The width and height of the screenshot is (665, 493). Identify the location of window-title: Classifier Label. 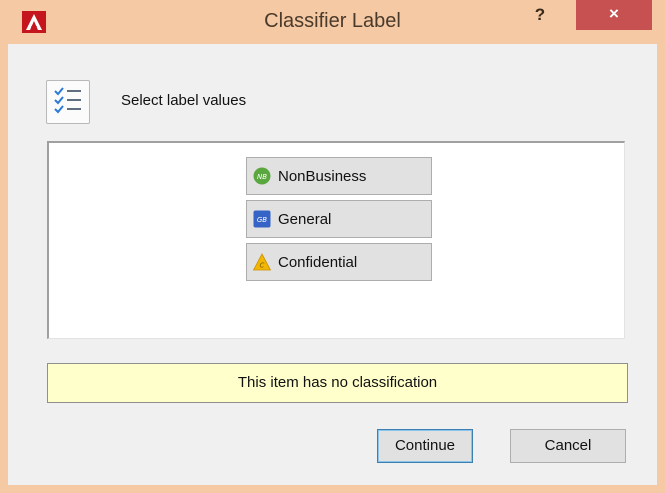
(332, 21).